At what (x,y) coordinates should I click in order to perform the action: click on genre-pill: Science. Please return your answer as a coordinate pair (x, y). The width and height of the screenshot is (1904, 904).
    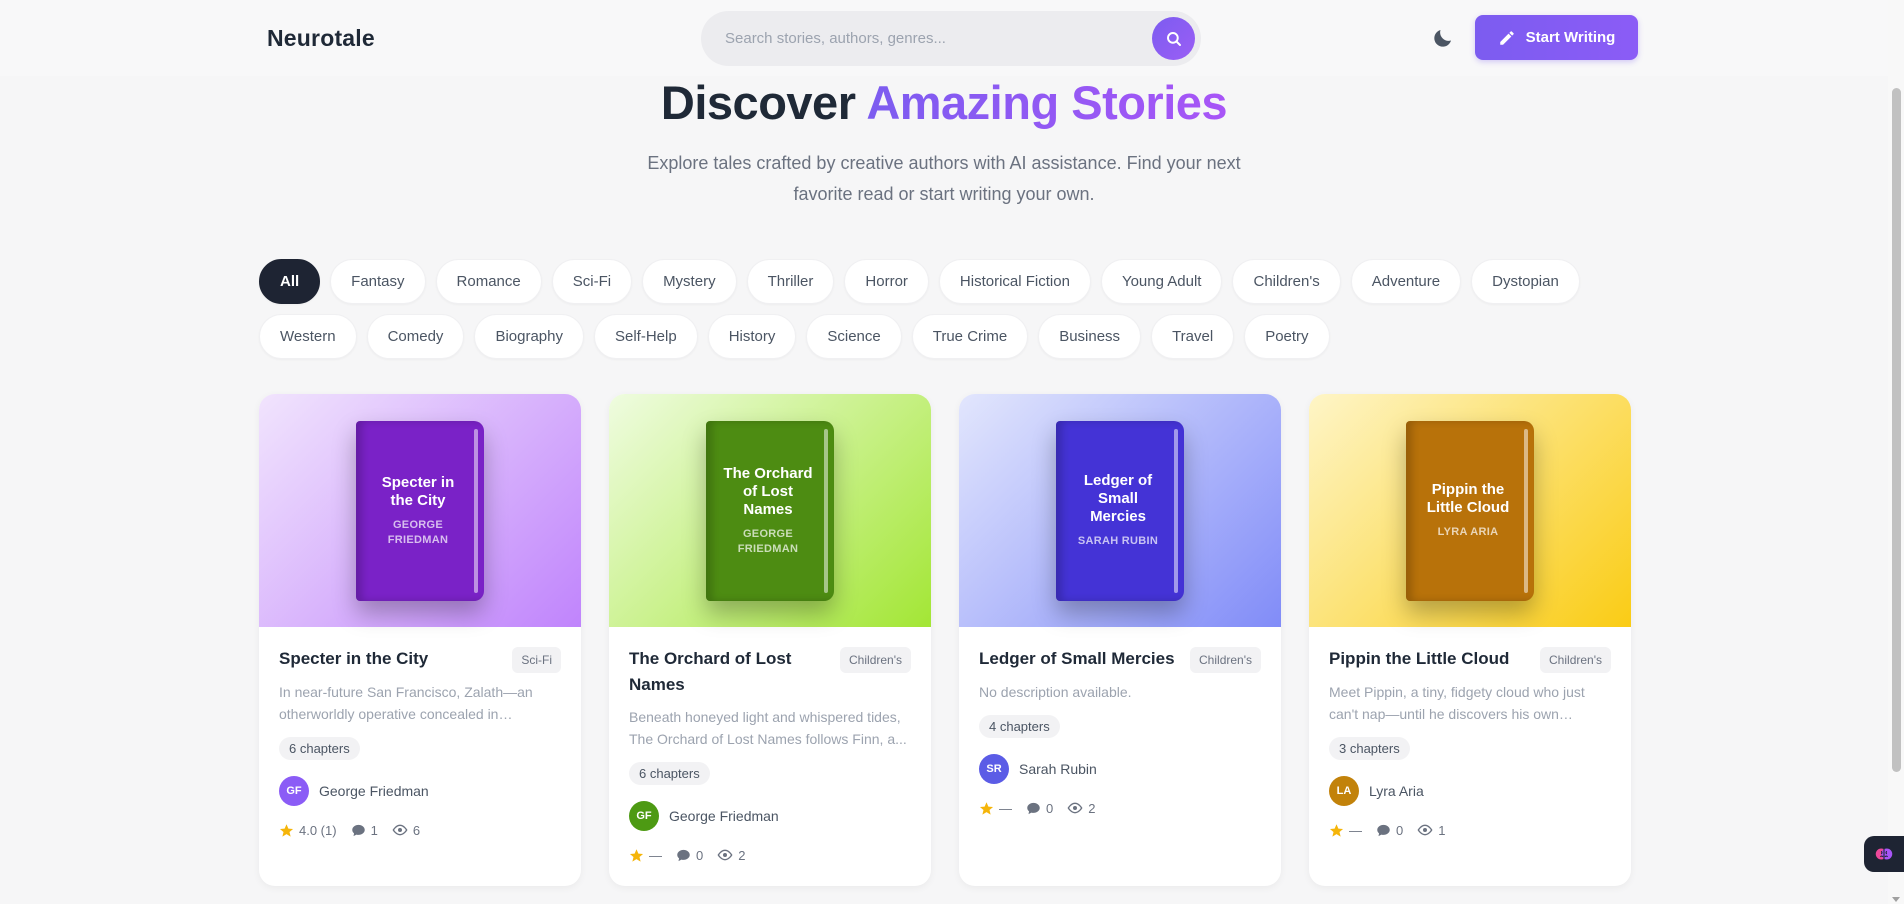
    Looking at the image, I should click on (854, 336).